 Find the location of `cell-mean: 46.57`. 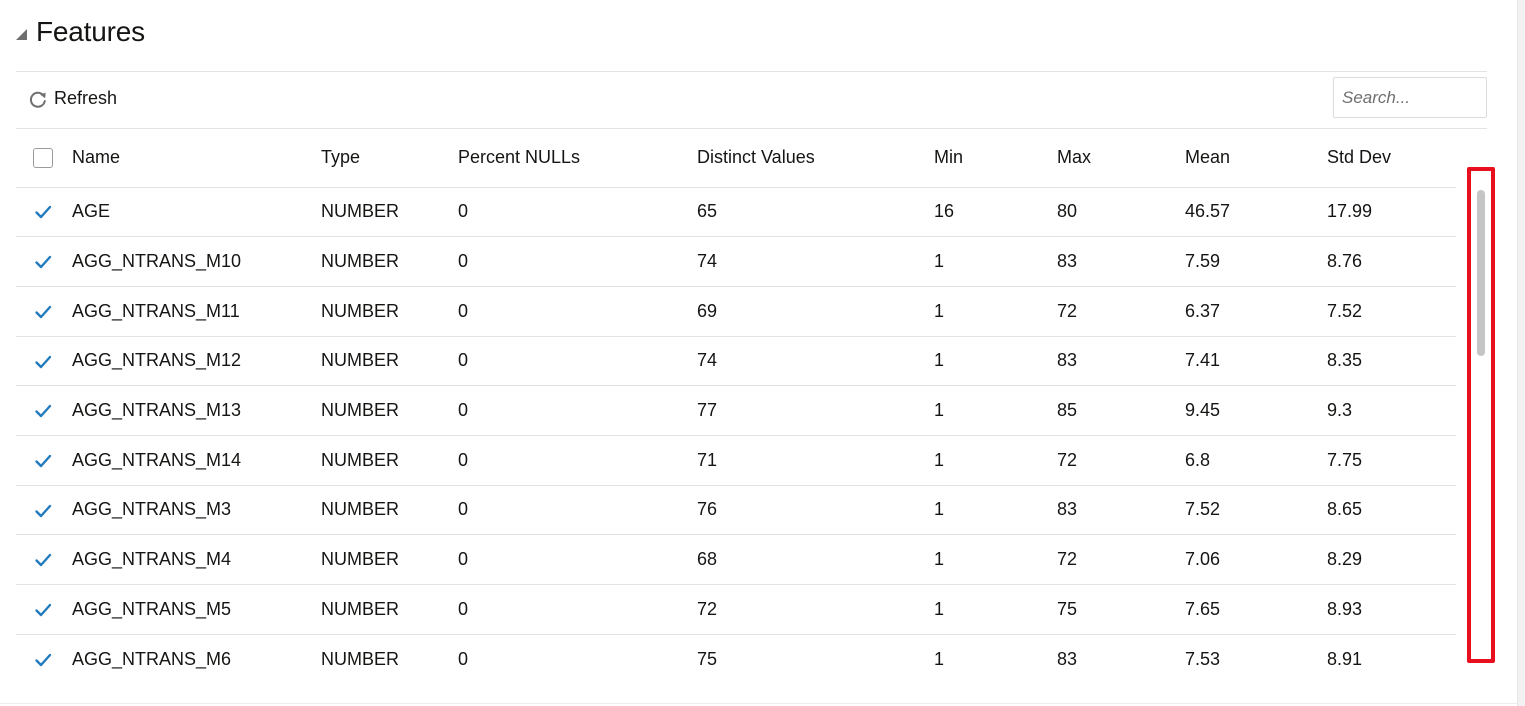

cell-mean: 46.57 is located at coordinates (1256, 212).